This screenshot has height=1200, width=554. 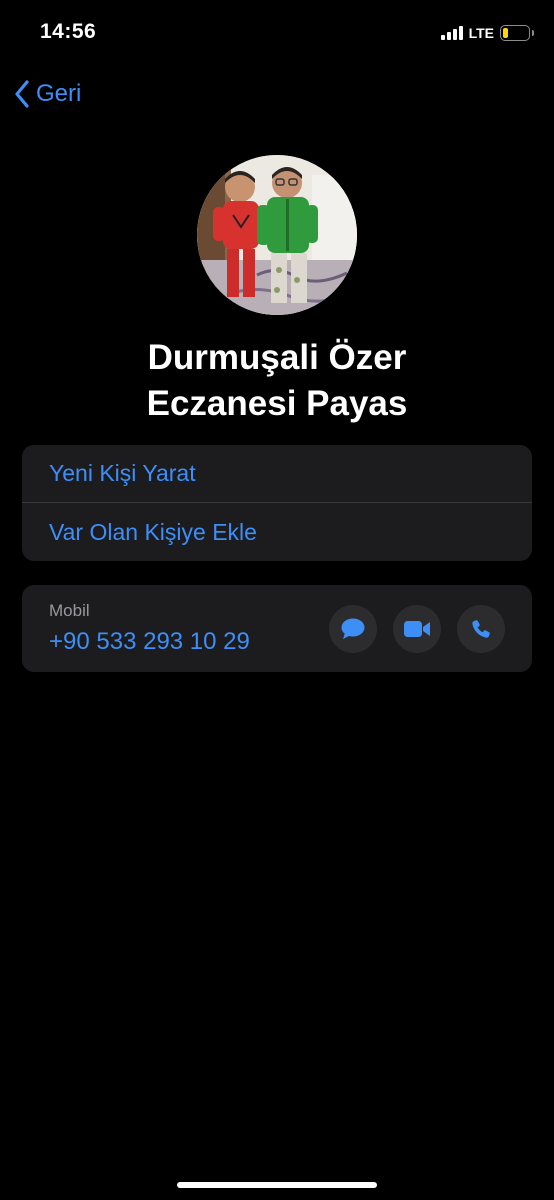 I want to click on phone-label: Mobil, so click(x=69, y=610).